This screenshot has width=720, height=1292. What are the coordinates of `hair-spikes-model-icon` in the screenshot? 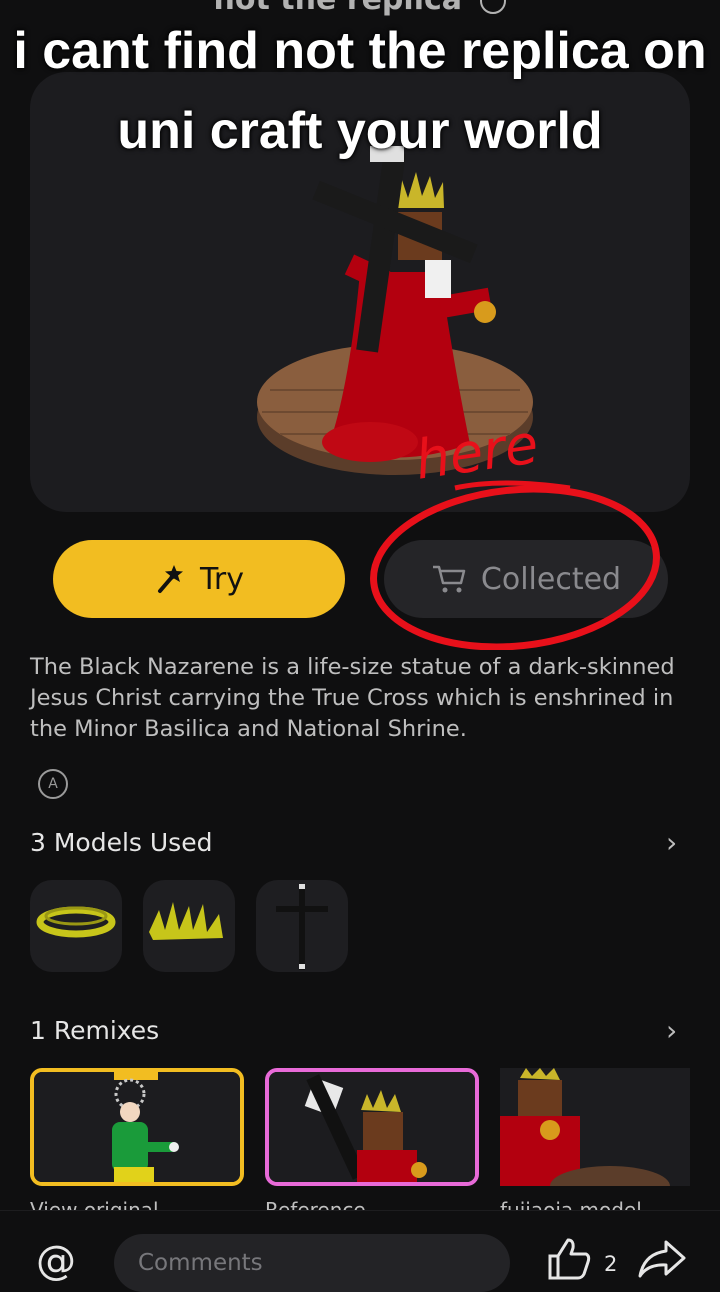 It's located at (186, 921).